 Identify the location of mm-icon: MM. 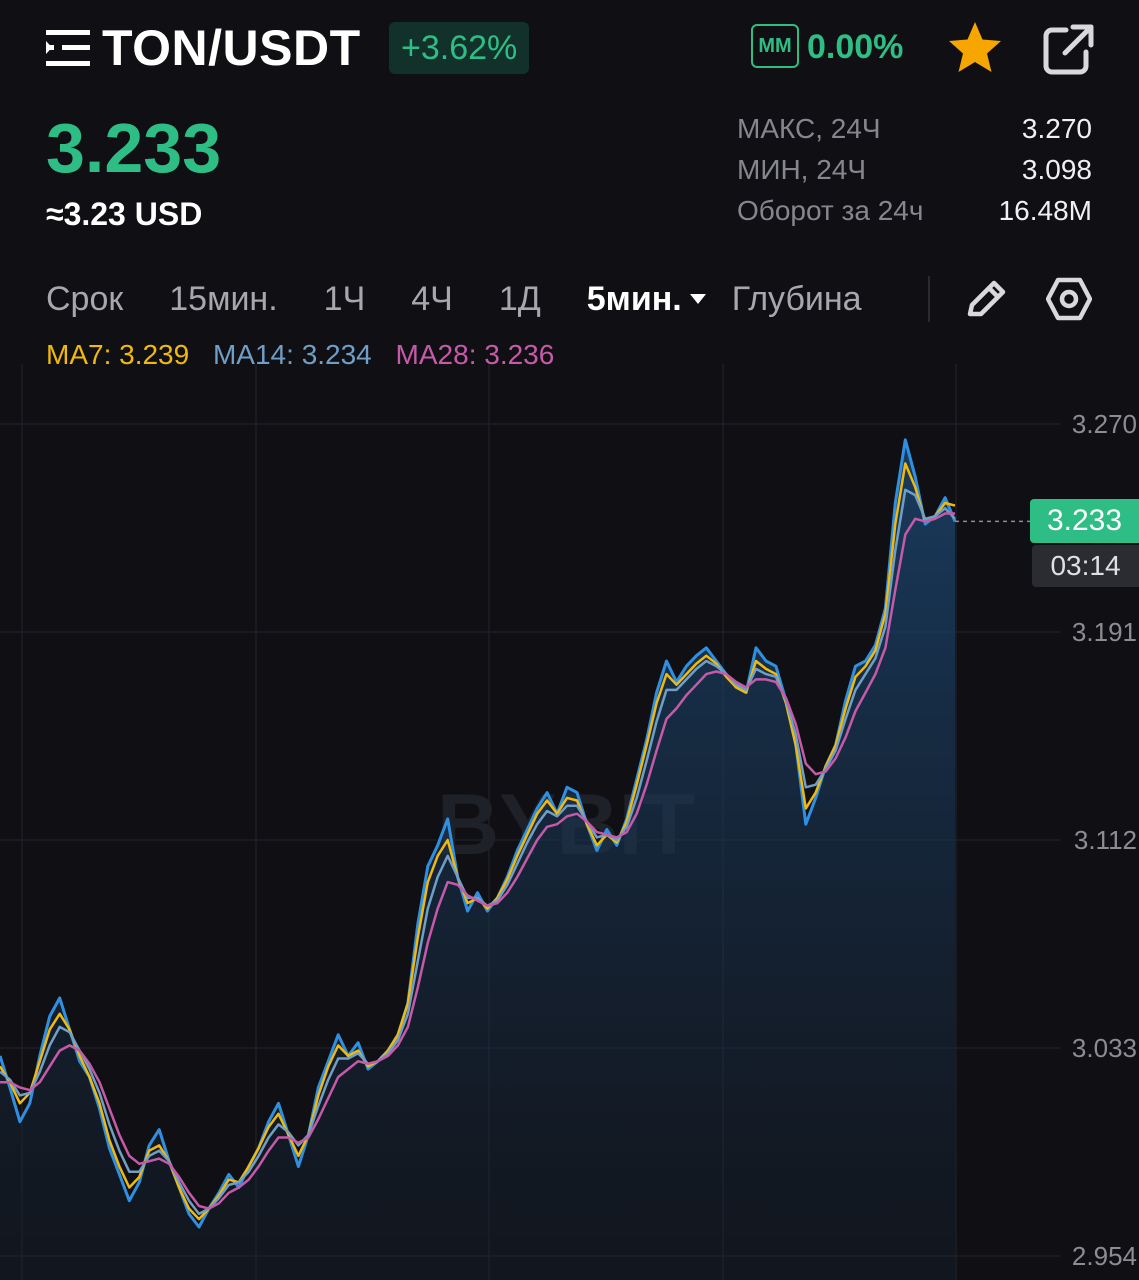
(775, 46).